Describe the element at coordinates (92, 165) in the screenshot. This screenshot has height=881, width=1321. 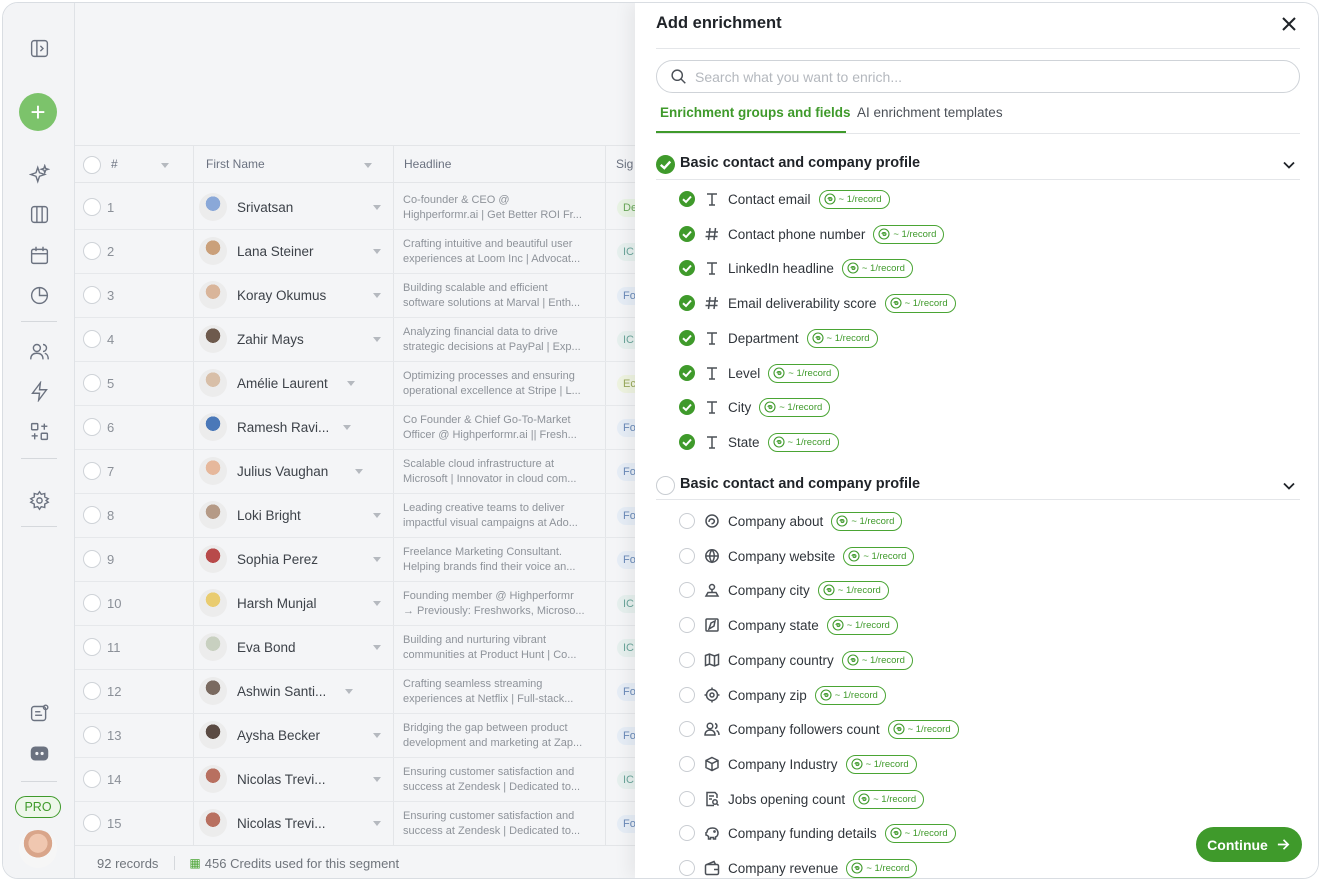
I see `select-all-checkbox` at that location.